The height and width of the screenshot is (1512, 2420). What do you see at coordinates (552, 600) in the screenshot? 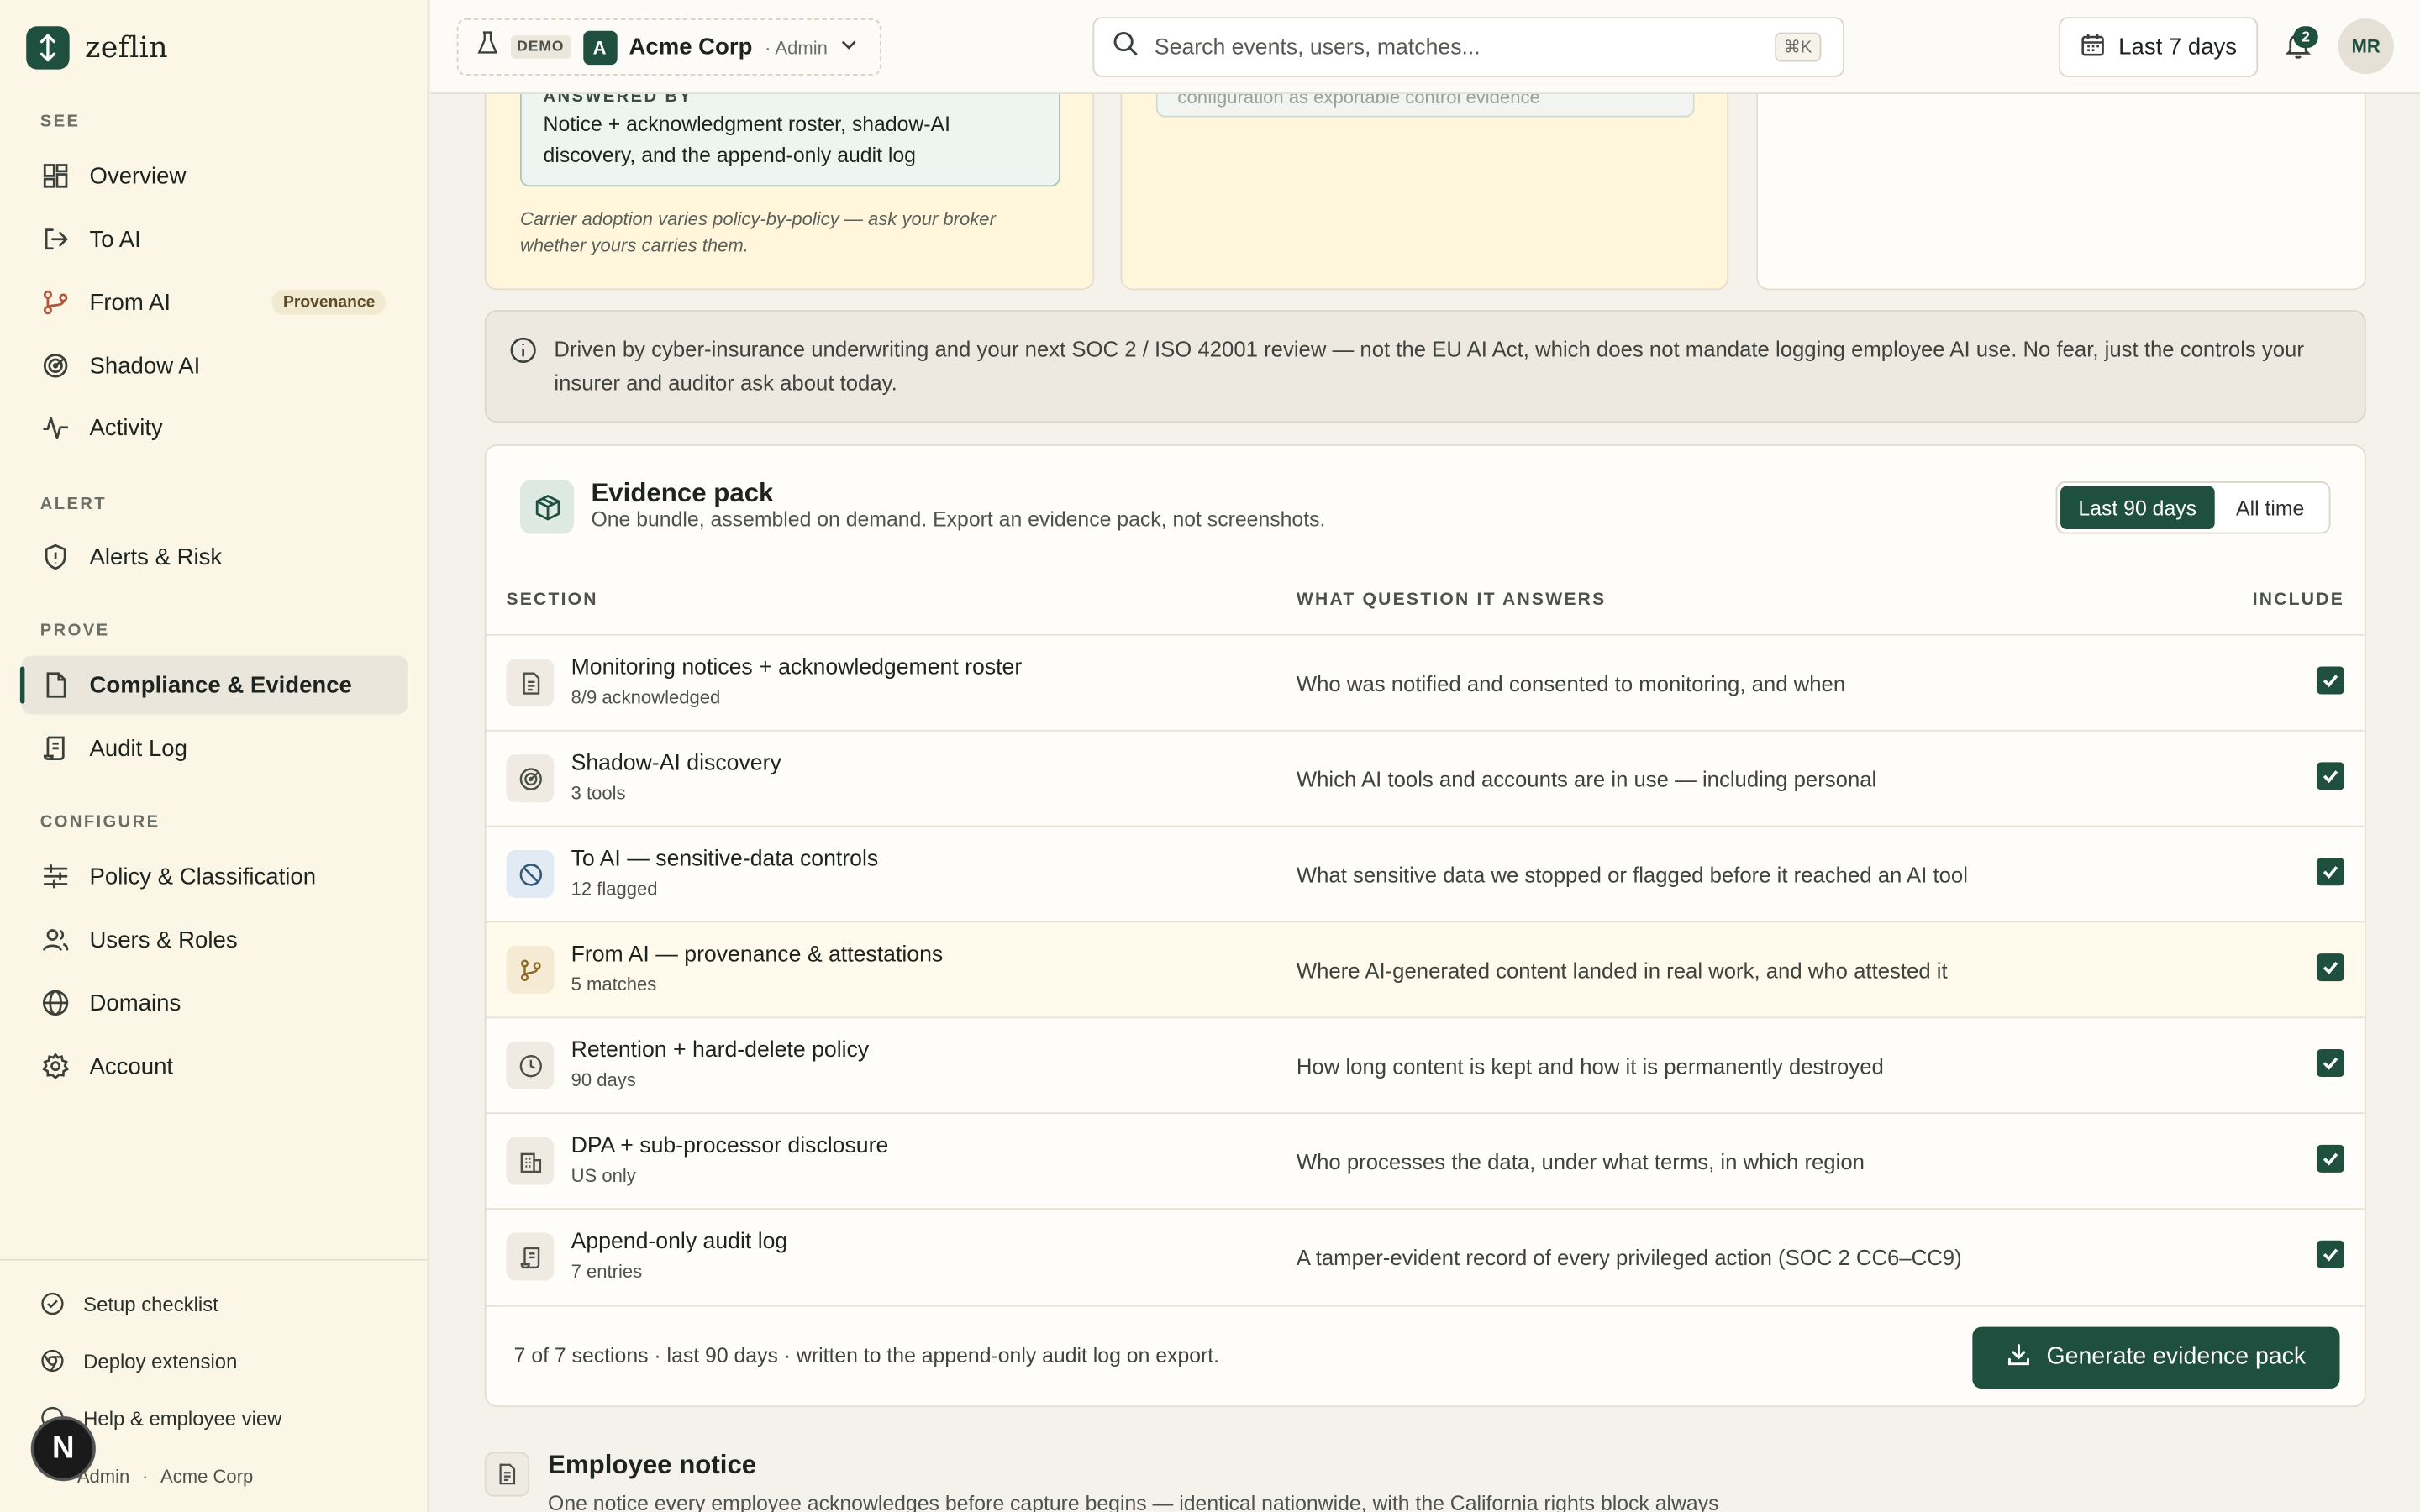
I see `column-header-section: SECTION` at bounding box center [552, 600].